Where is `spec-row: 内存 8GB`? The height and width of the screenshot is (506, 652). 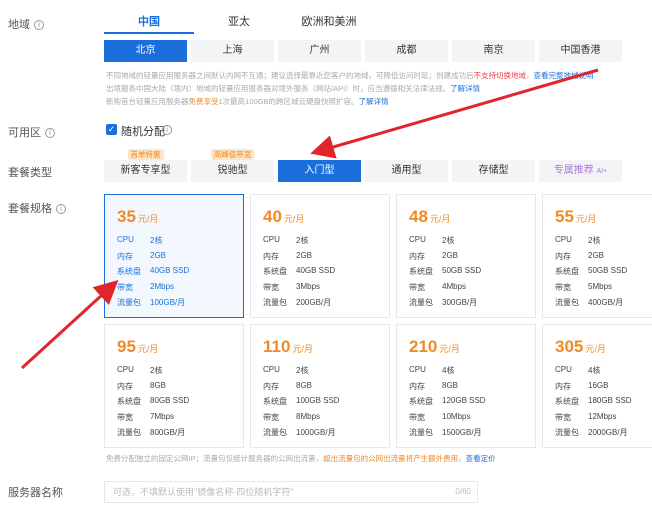 spec-row: 内存 8GB is located at coordinates (153, 389).